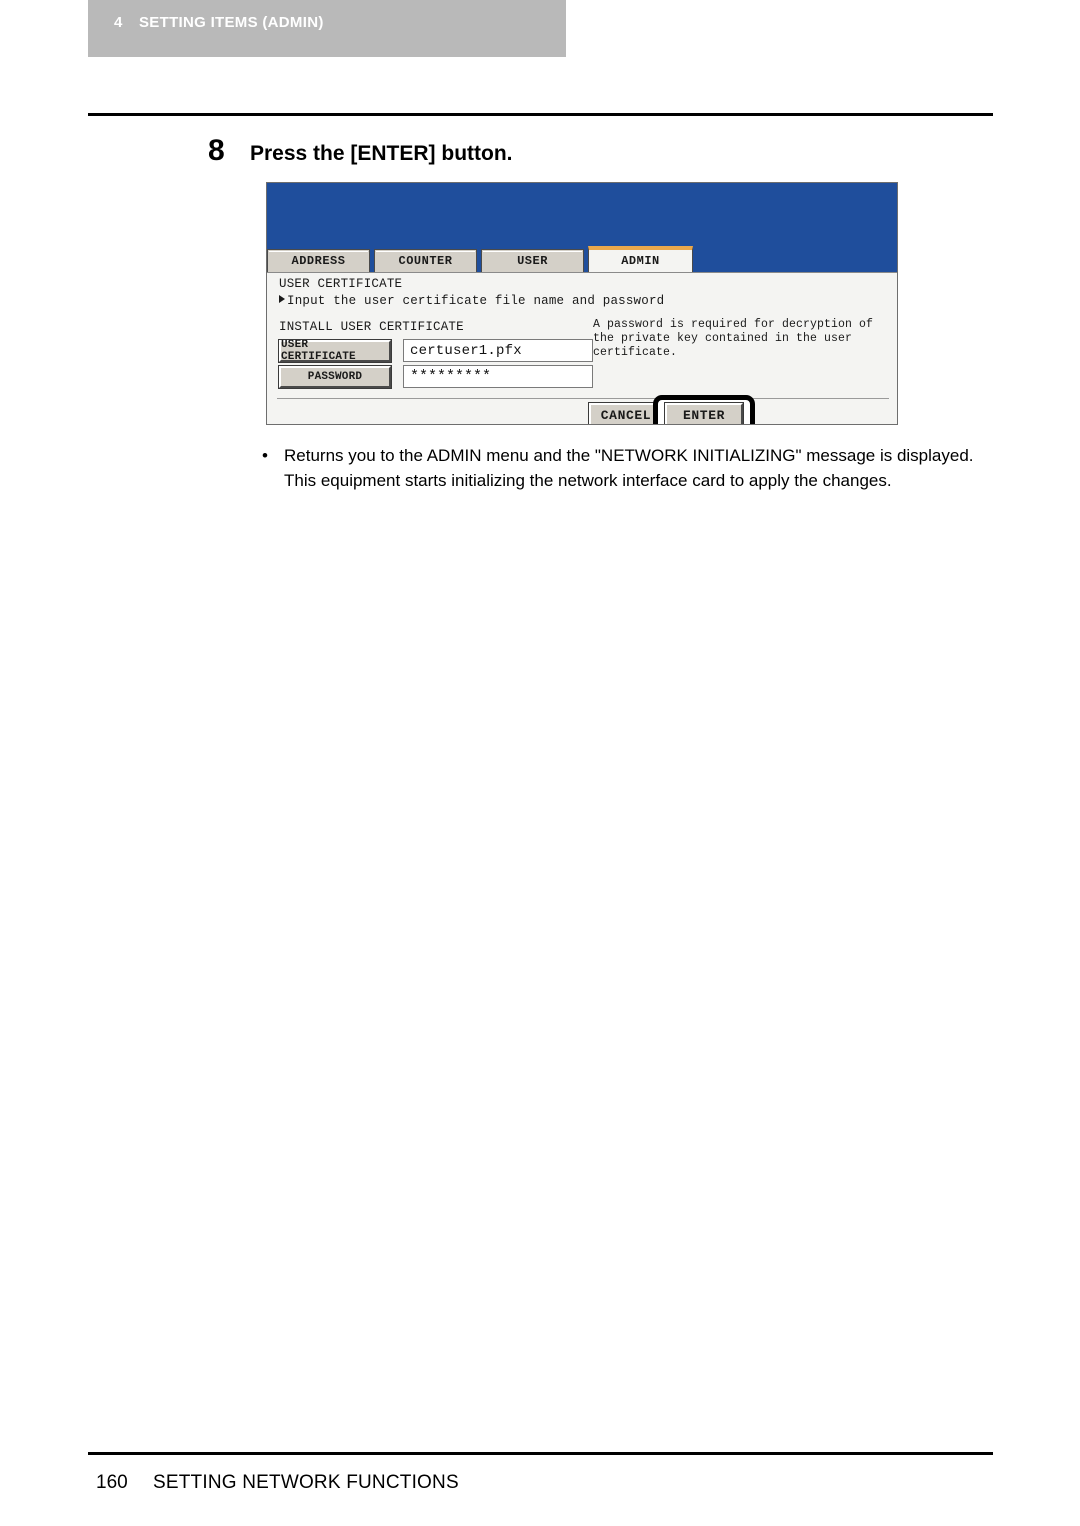  I want to click on step-number: 8, so click(216, 150).